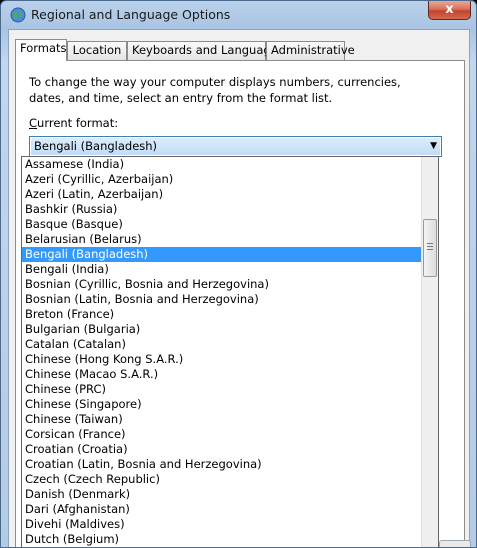 This screenshot has height=548, width=477. Describe the element at coordinates (205, 50) in the screenshot. I see `tab-keyboards-and-languages: Keyboards and Languages` at that location.